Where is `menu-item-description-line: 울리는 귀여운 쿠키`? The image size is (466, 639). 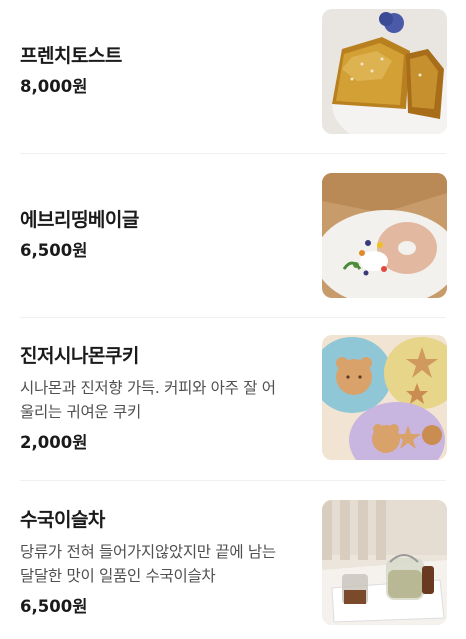
menu-item-description-line: 울리는 귀여운 쿠키 is located at coordinates (80, 412).